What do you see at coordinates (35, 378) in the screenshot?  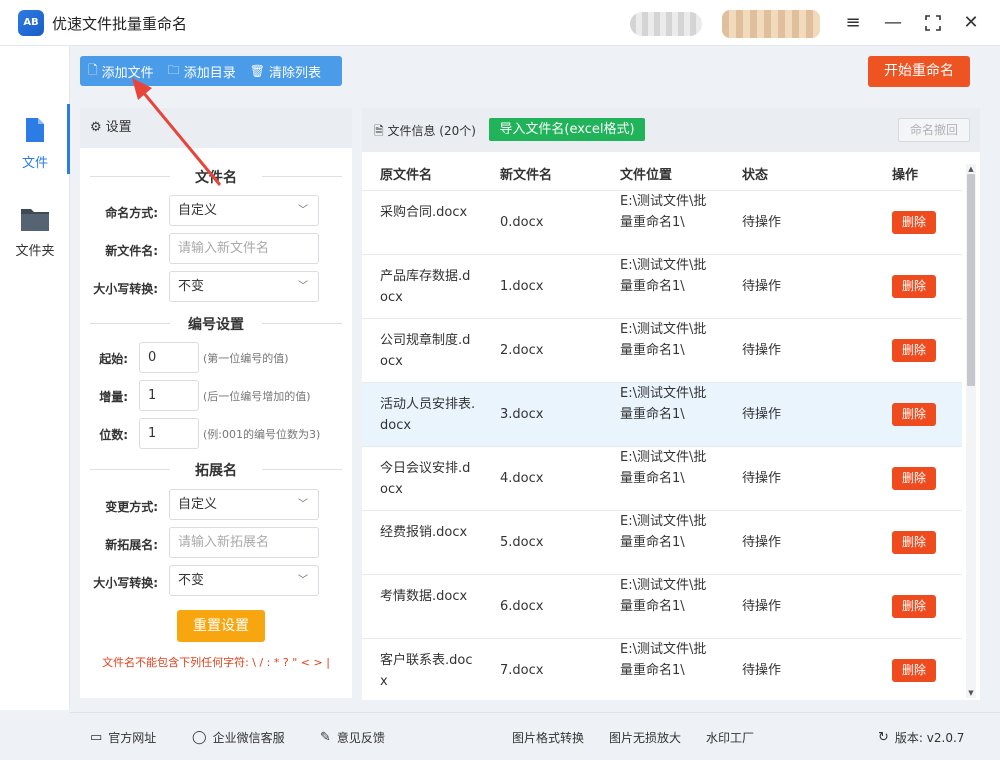 I see `left-navigation: 文件 文件夹` at bounding box center [35, 378].